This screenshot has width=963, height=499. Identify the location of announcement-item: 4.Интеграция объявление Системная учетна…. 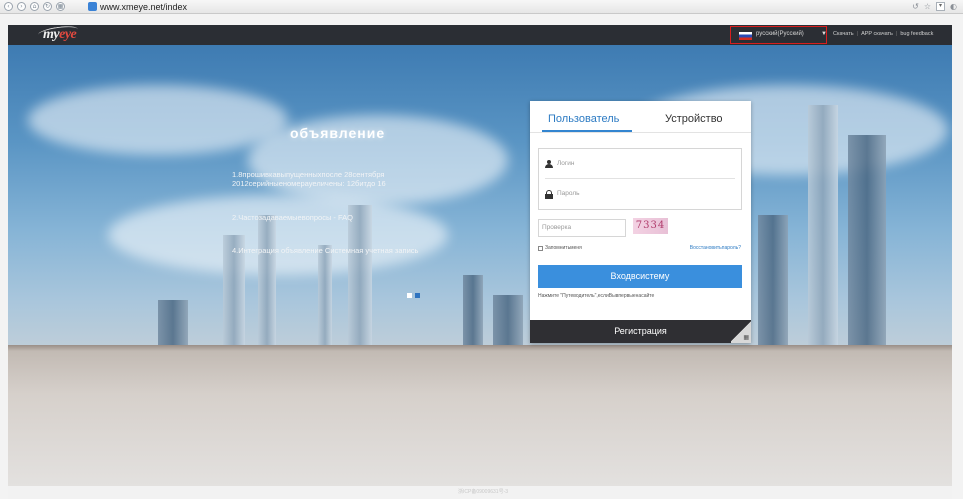
(337, 250).